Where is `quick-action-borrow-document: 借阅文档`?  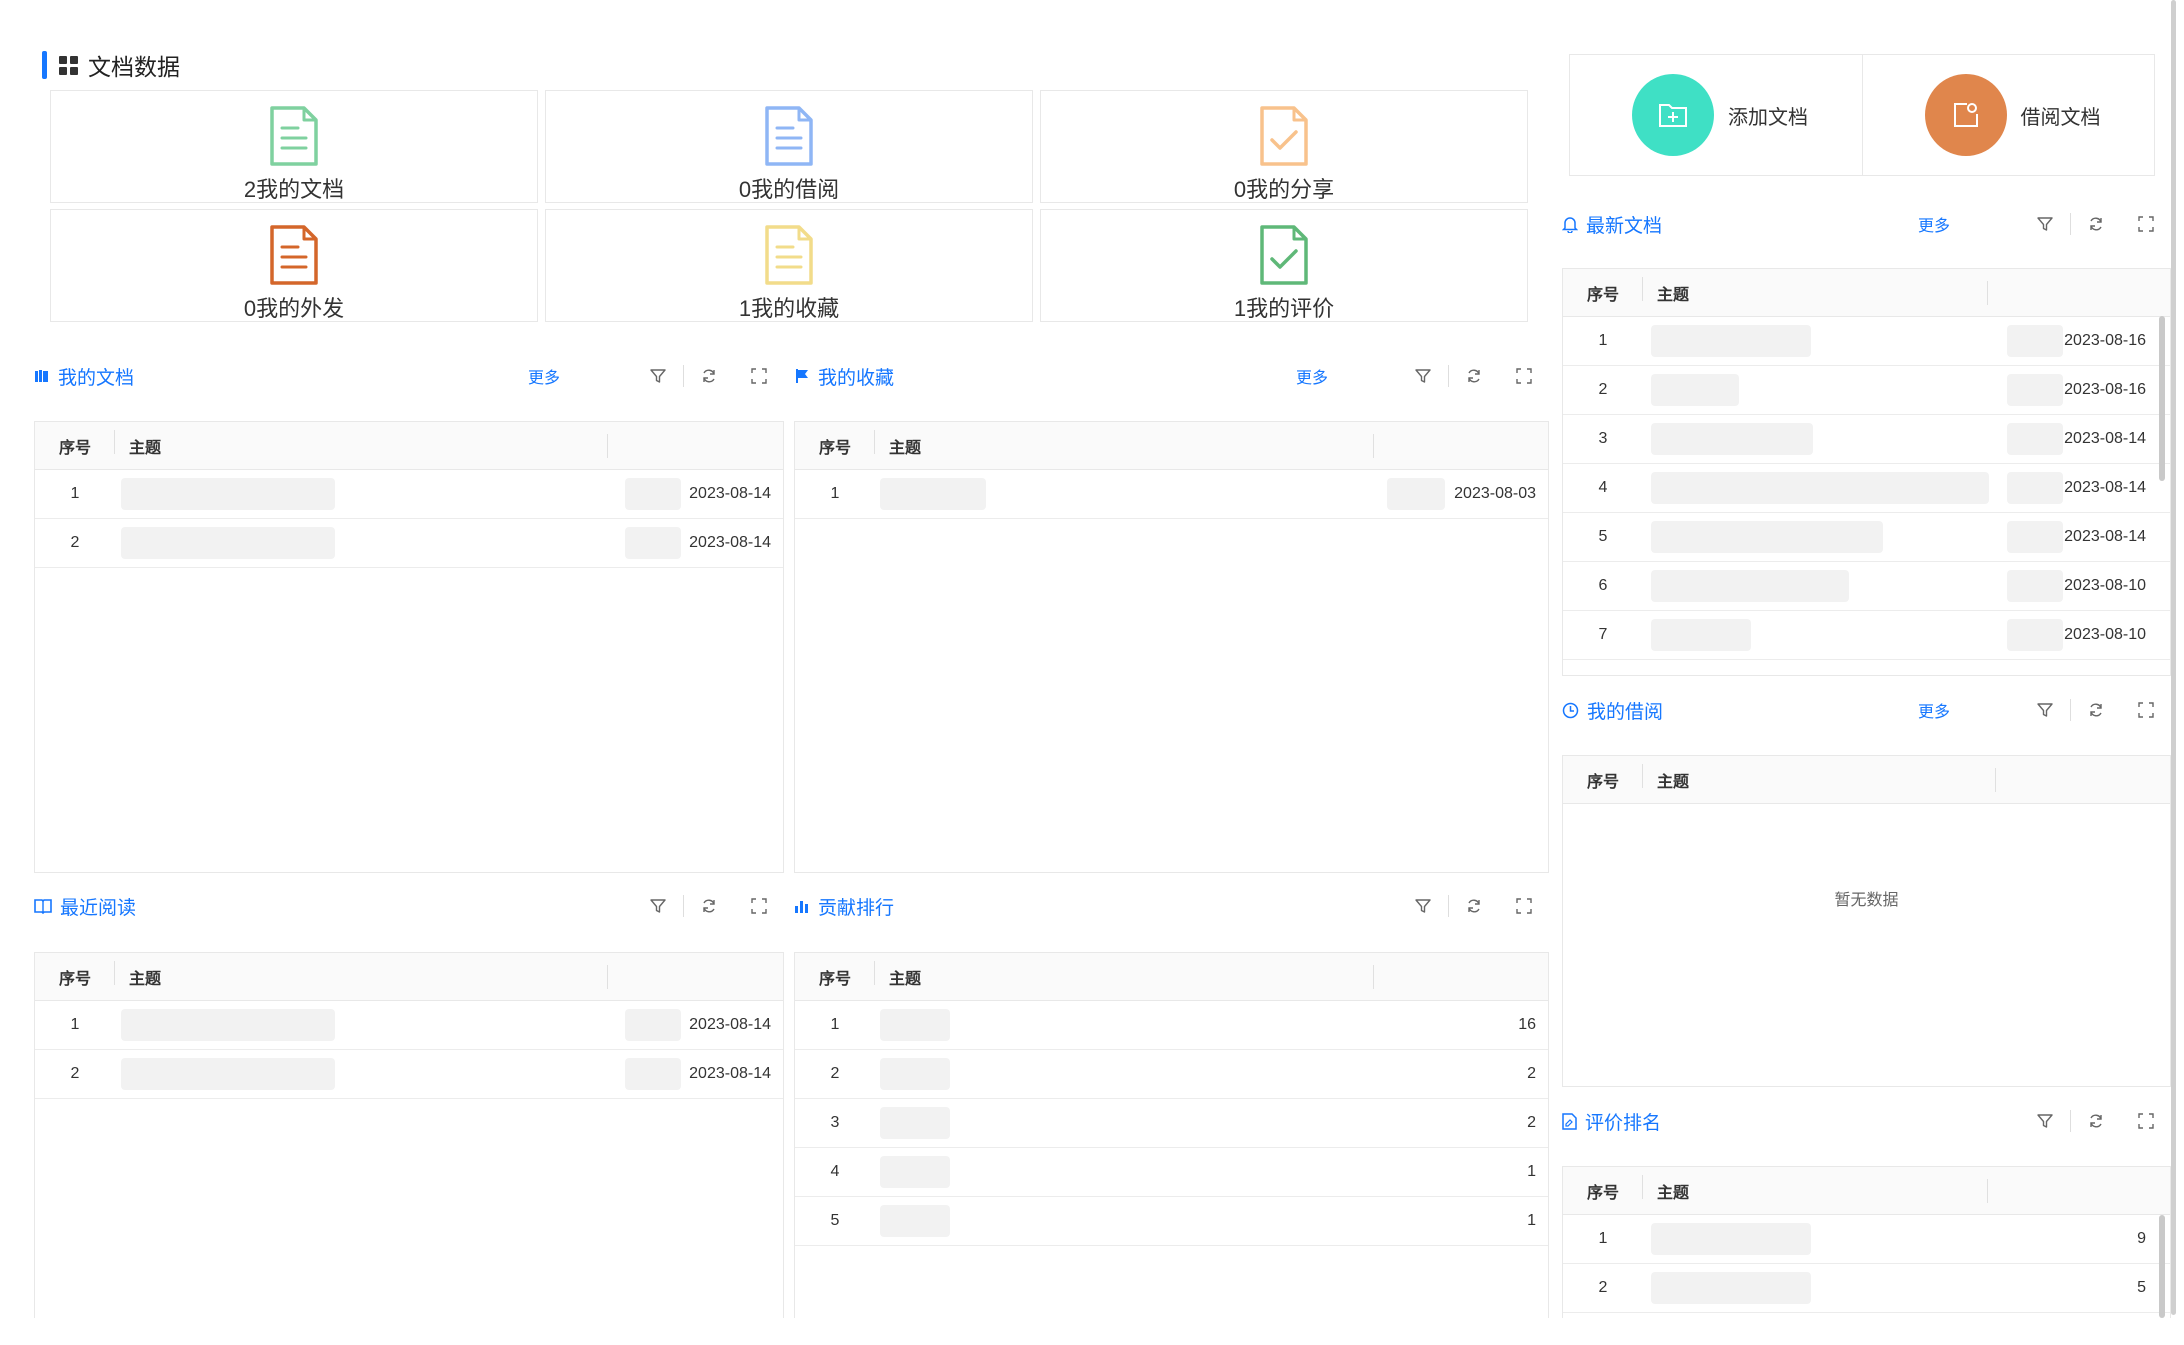
quick-action-borrow-document: 借阅文档 is located at coordinates (2008, 115).